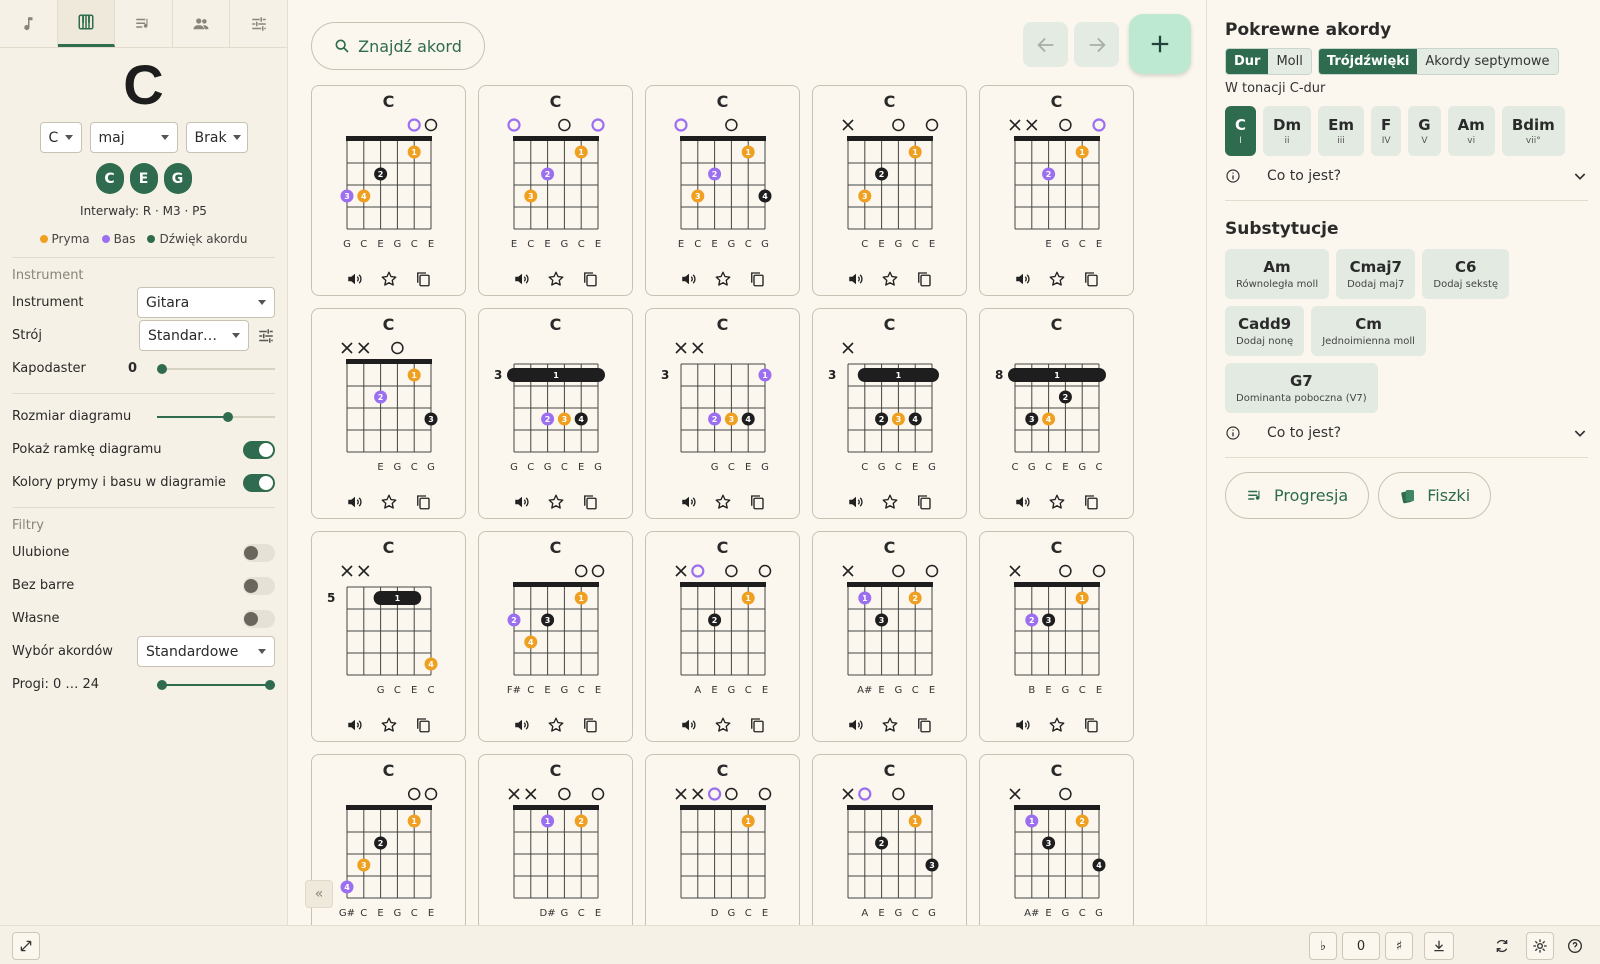  Describe the element at coordinates (1056, 839) in the screenshot. I see `chord-card: C 1 3 2 4 A# E G C G` at that location.